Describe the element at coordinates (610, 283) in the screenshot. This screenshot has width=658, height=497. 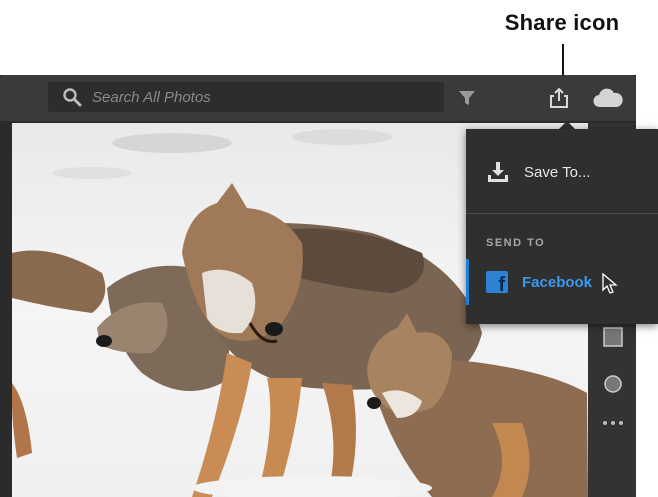
I see `mouse-cursor-icon` at that location.